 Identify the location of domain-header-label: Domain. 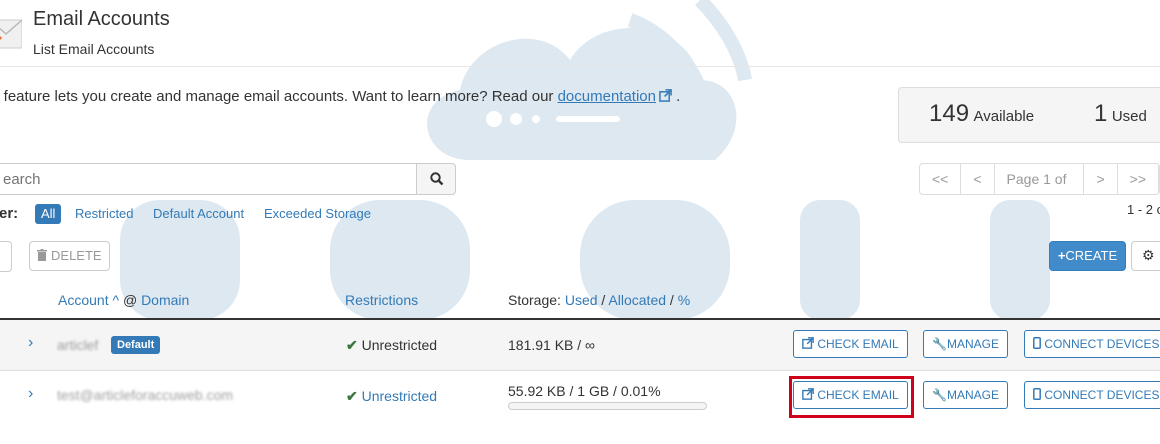
(165, 300).